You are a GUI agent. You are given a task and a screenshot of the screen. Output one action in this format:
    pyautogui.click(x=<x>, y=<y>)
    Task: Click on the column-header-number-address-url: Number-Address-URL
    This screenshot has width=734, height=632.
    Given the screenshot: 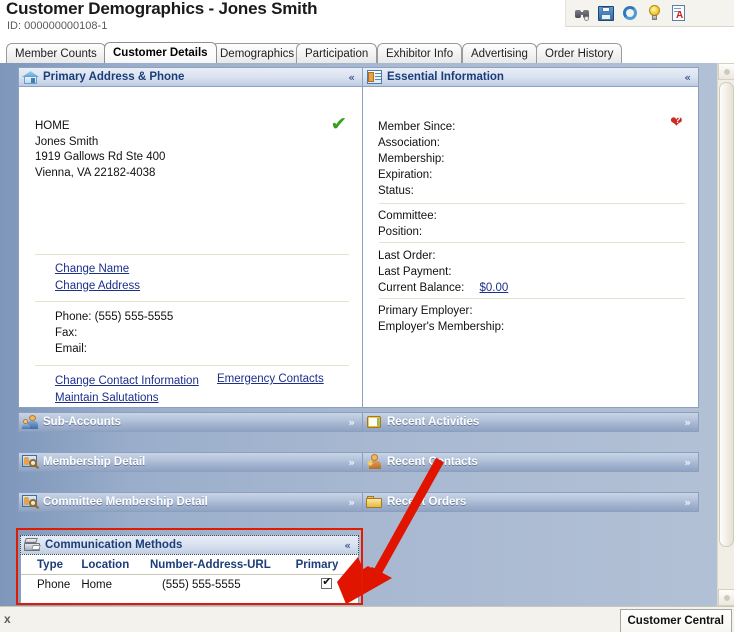 What is the action you would take?
    pyautogui.click(x=222, y=565)
    